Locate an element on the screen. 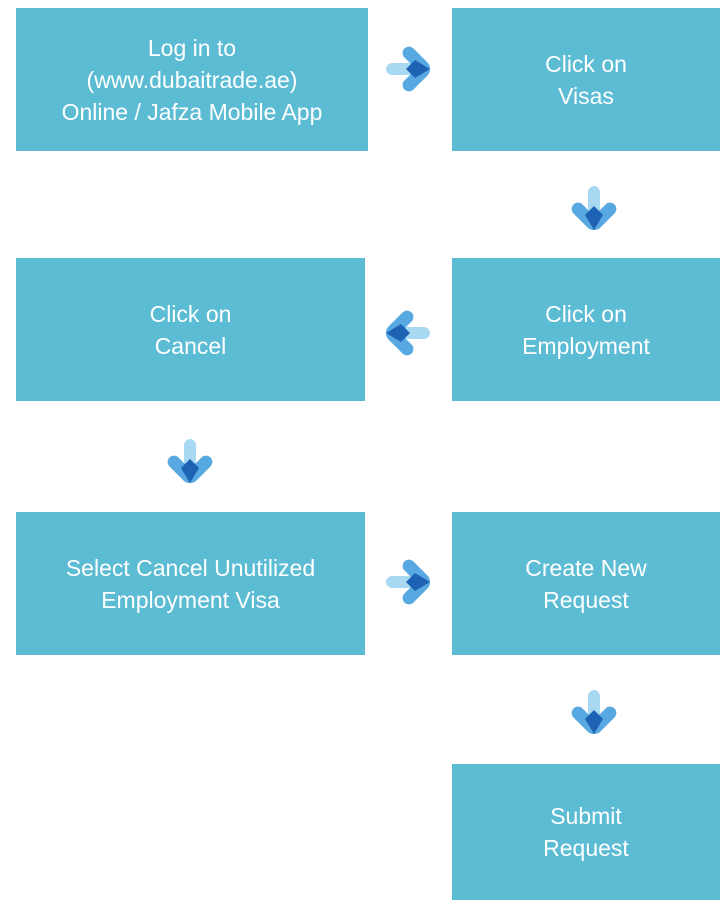 The image size is (725, 900). step-label: Click on Cancel is located at coordinates (190, 329).